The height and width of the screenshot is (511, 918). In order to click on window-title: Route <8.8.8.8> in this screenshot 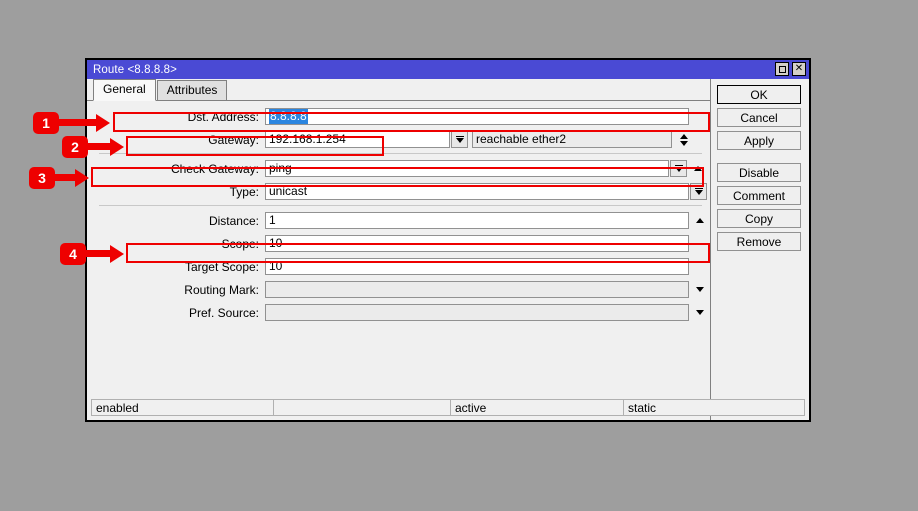, I will do `click(135, 69)`.